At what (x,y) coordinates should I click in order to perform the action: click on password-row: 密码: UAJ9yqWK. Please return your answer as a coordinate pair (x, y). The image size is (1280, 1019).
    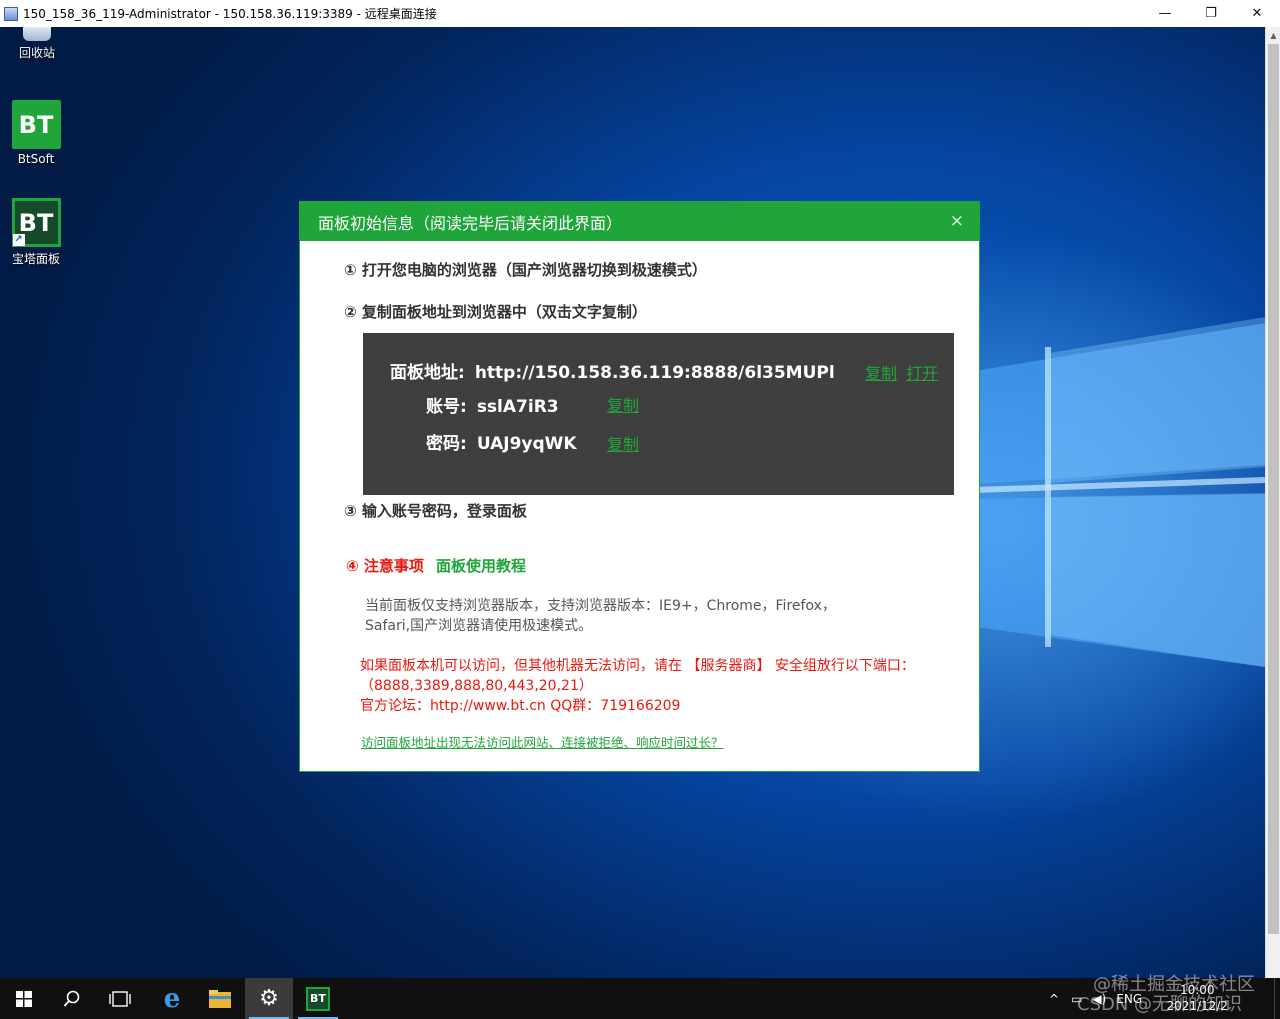
    Looking at the image, I should click on (501, 441).